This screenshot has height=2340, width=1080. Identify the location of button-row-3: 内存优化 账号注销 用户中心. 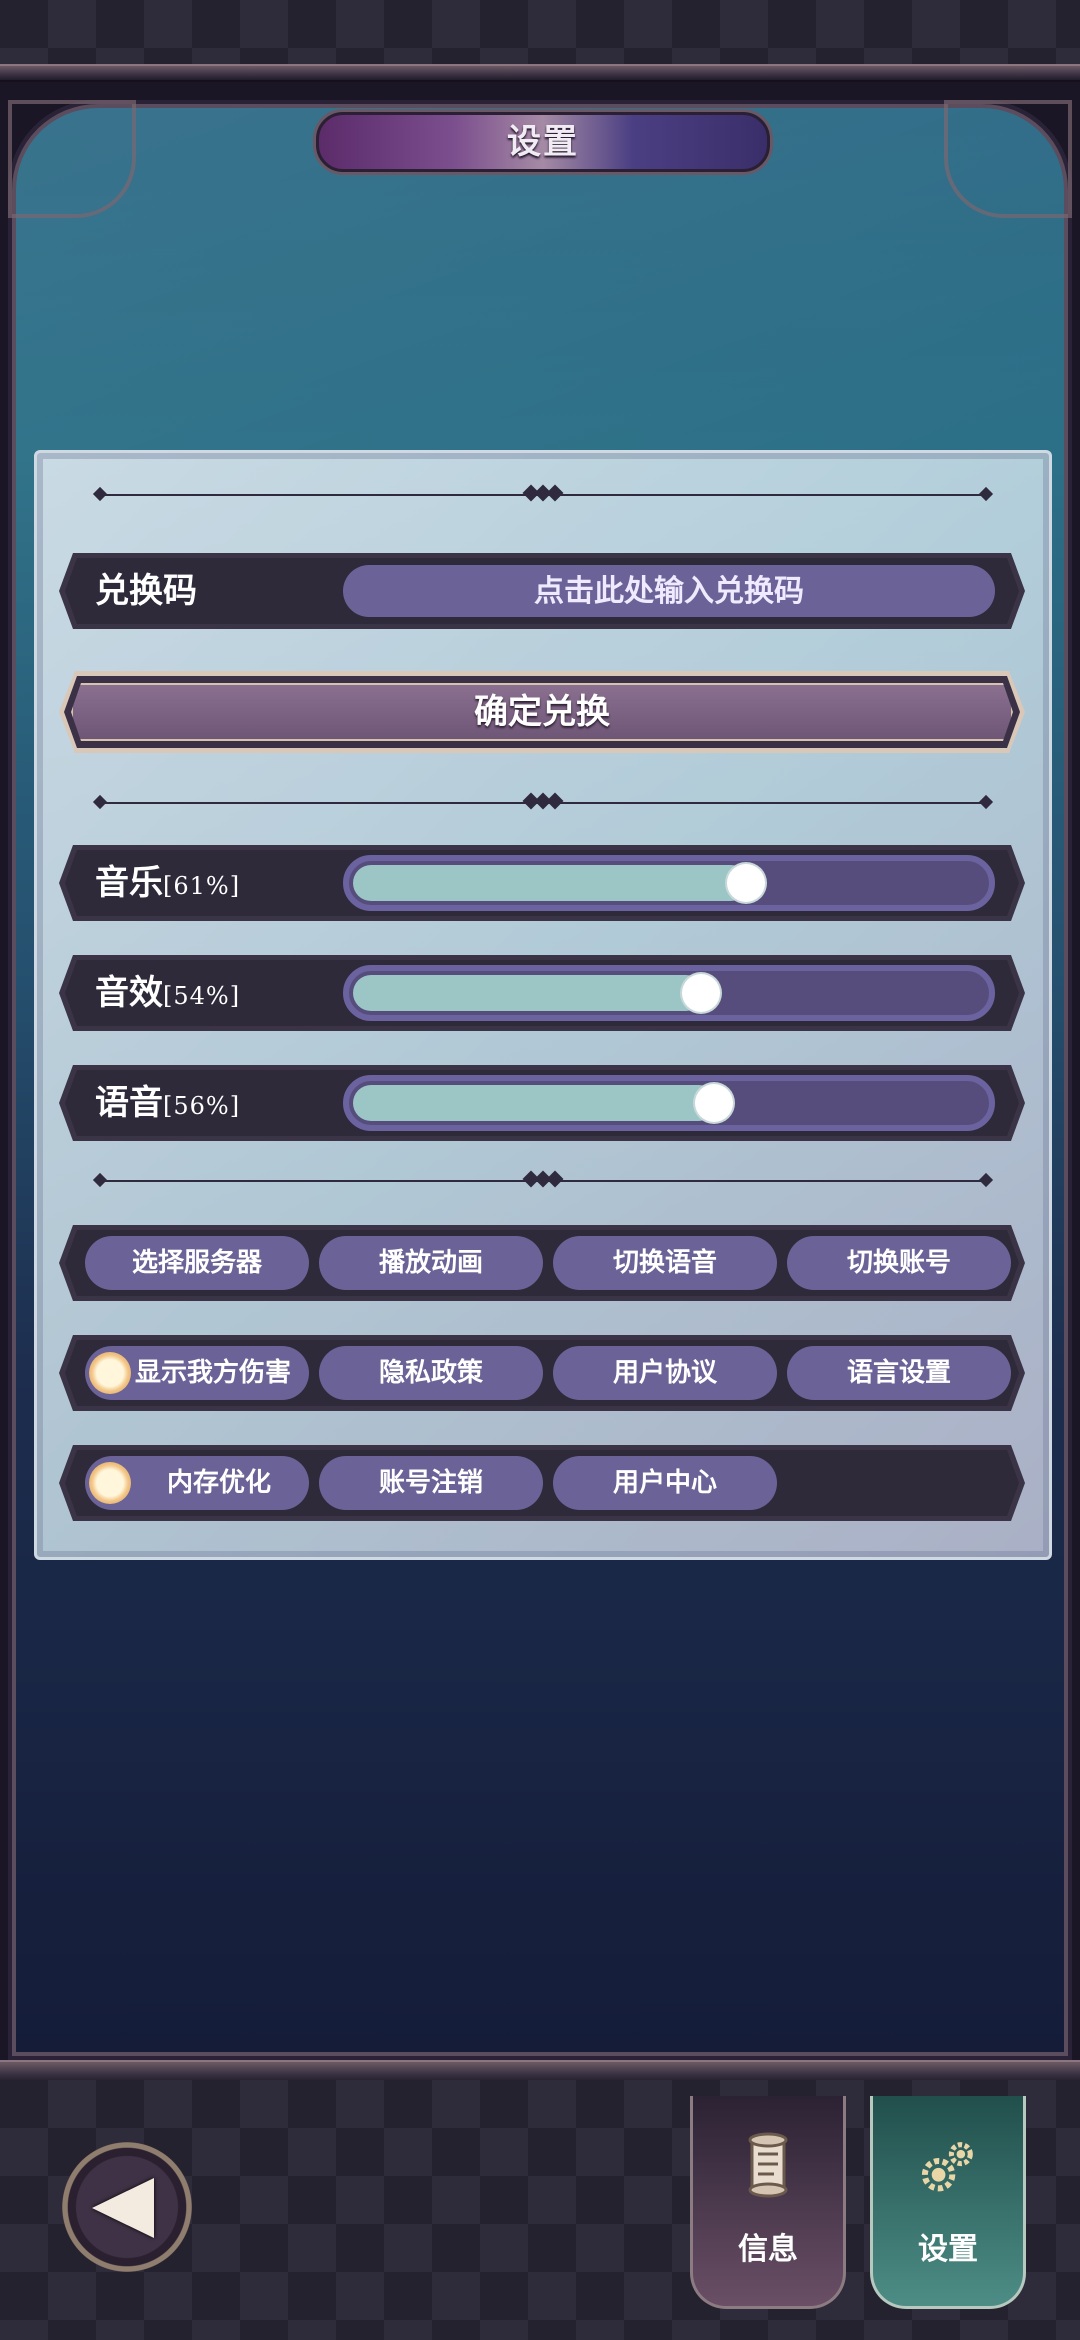
(542, 1483).